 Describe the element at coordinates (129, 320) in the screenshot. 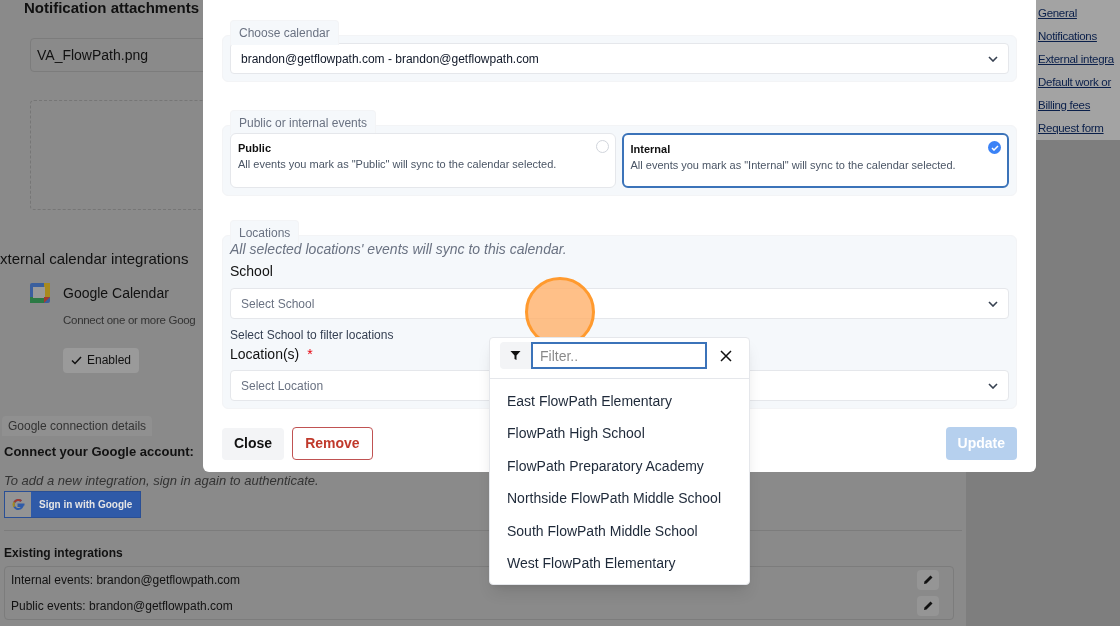

I see `provider-description: Connect one or more Goog` at that location.